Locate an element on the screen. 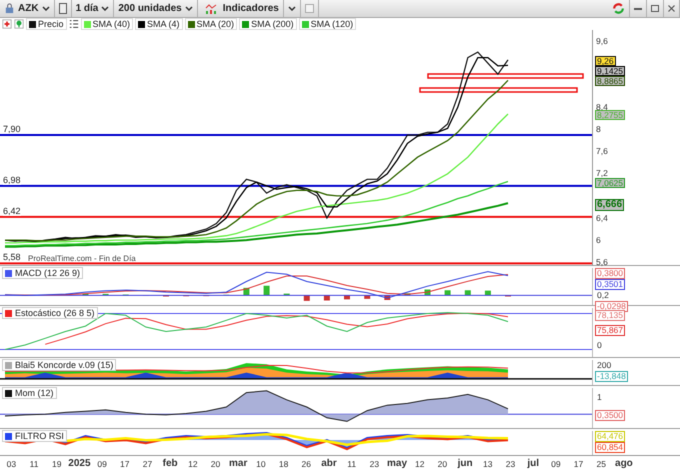 Image resolution: width=680 pixels, height=470 pixels. legend-item: SMA (40) is located at coordinates (107, 24).